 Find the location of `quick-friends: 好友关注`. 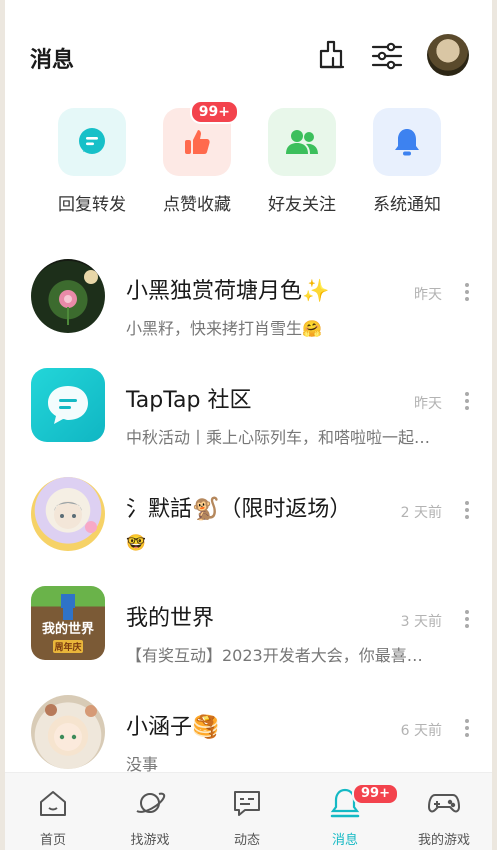

quick-friends: 好友关注 is located at coordinates (302, 161).